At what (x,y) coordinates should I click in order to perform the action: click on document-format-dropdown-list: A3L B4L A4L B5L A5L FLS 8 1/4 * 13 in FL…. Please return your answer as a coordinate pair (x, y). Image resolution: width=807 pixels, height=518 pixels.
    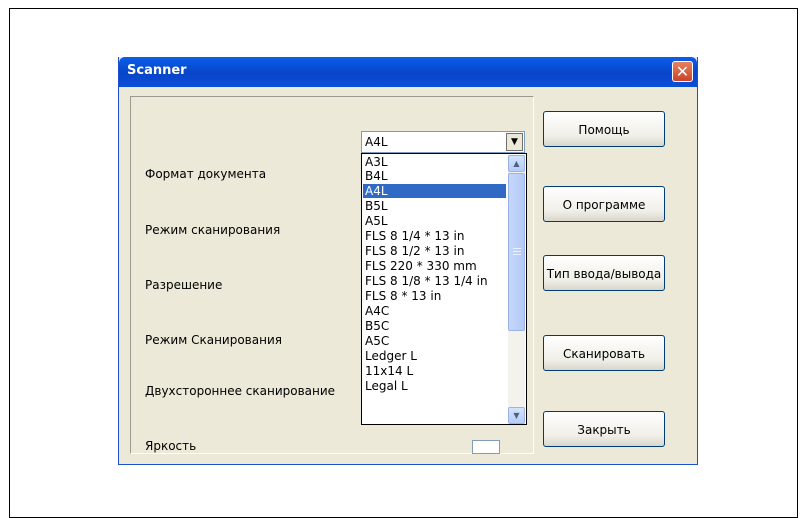
    Looking at the image, I should click on (444, 289).